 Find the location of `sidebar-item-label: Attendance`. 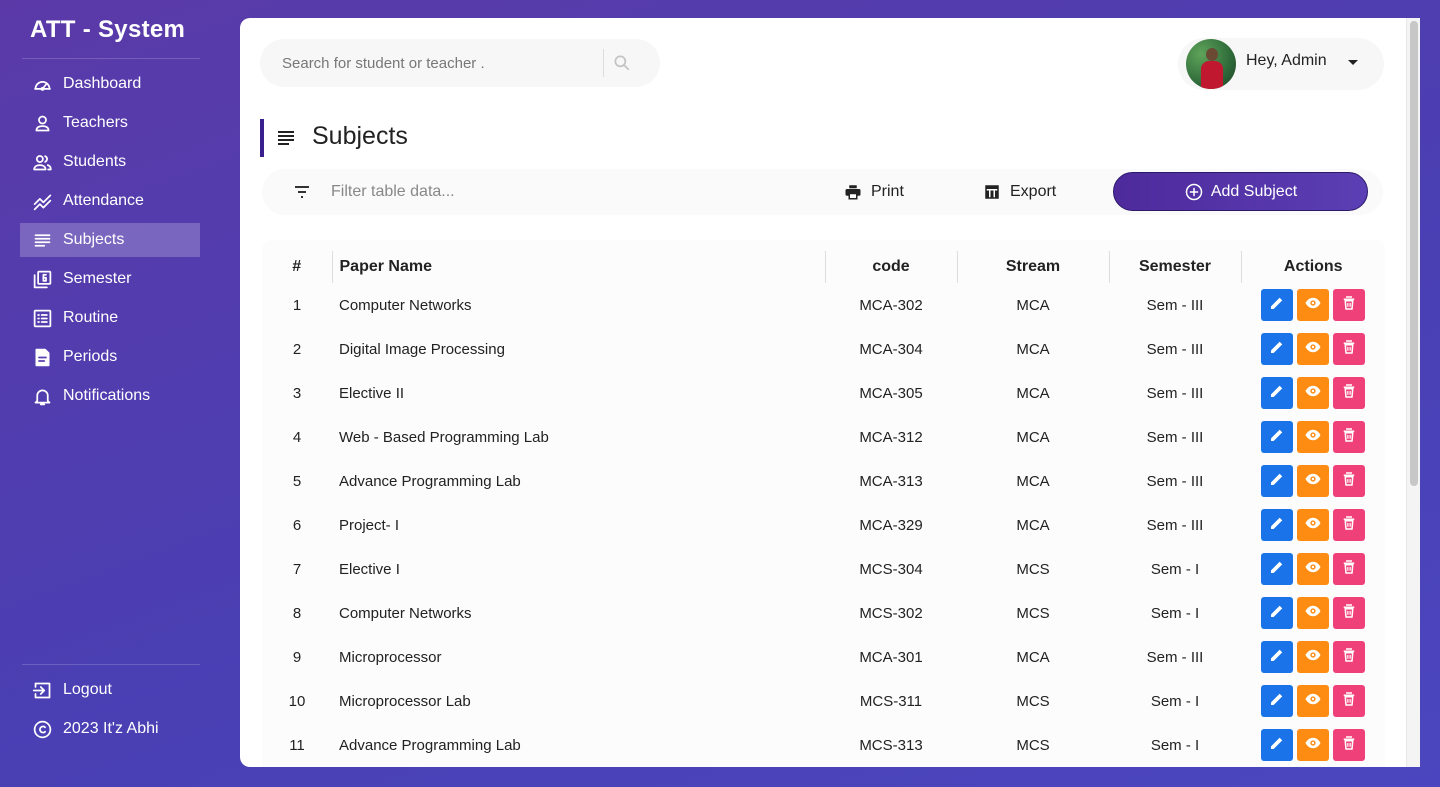

sidebar-item-label: Attendance is located at coordinates (103, 200).